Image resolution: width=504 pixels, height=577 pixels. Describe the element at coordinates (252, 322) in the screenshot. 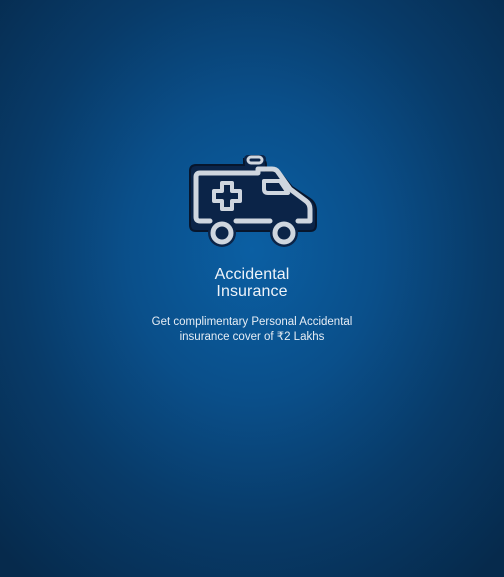

I see `feature-description-line-1: Get complimentary Personal Accidental` at that location.